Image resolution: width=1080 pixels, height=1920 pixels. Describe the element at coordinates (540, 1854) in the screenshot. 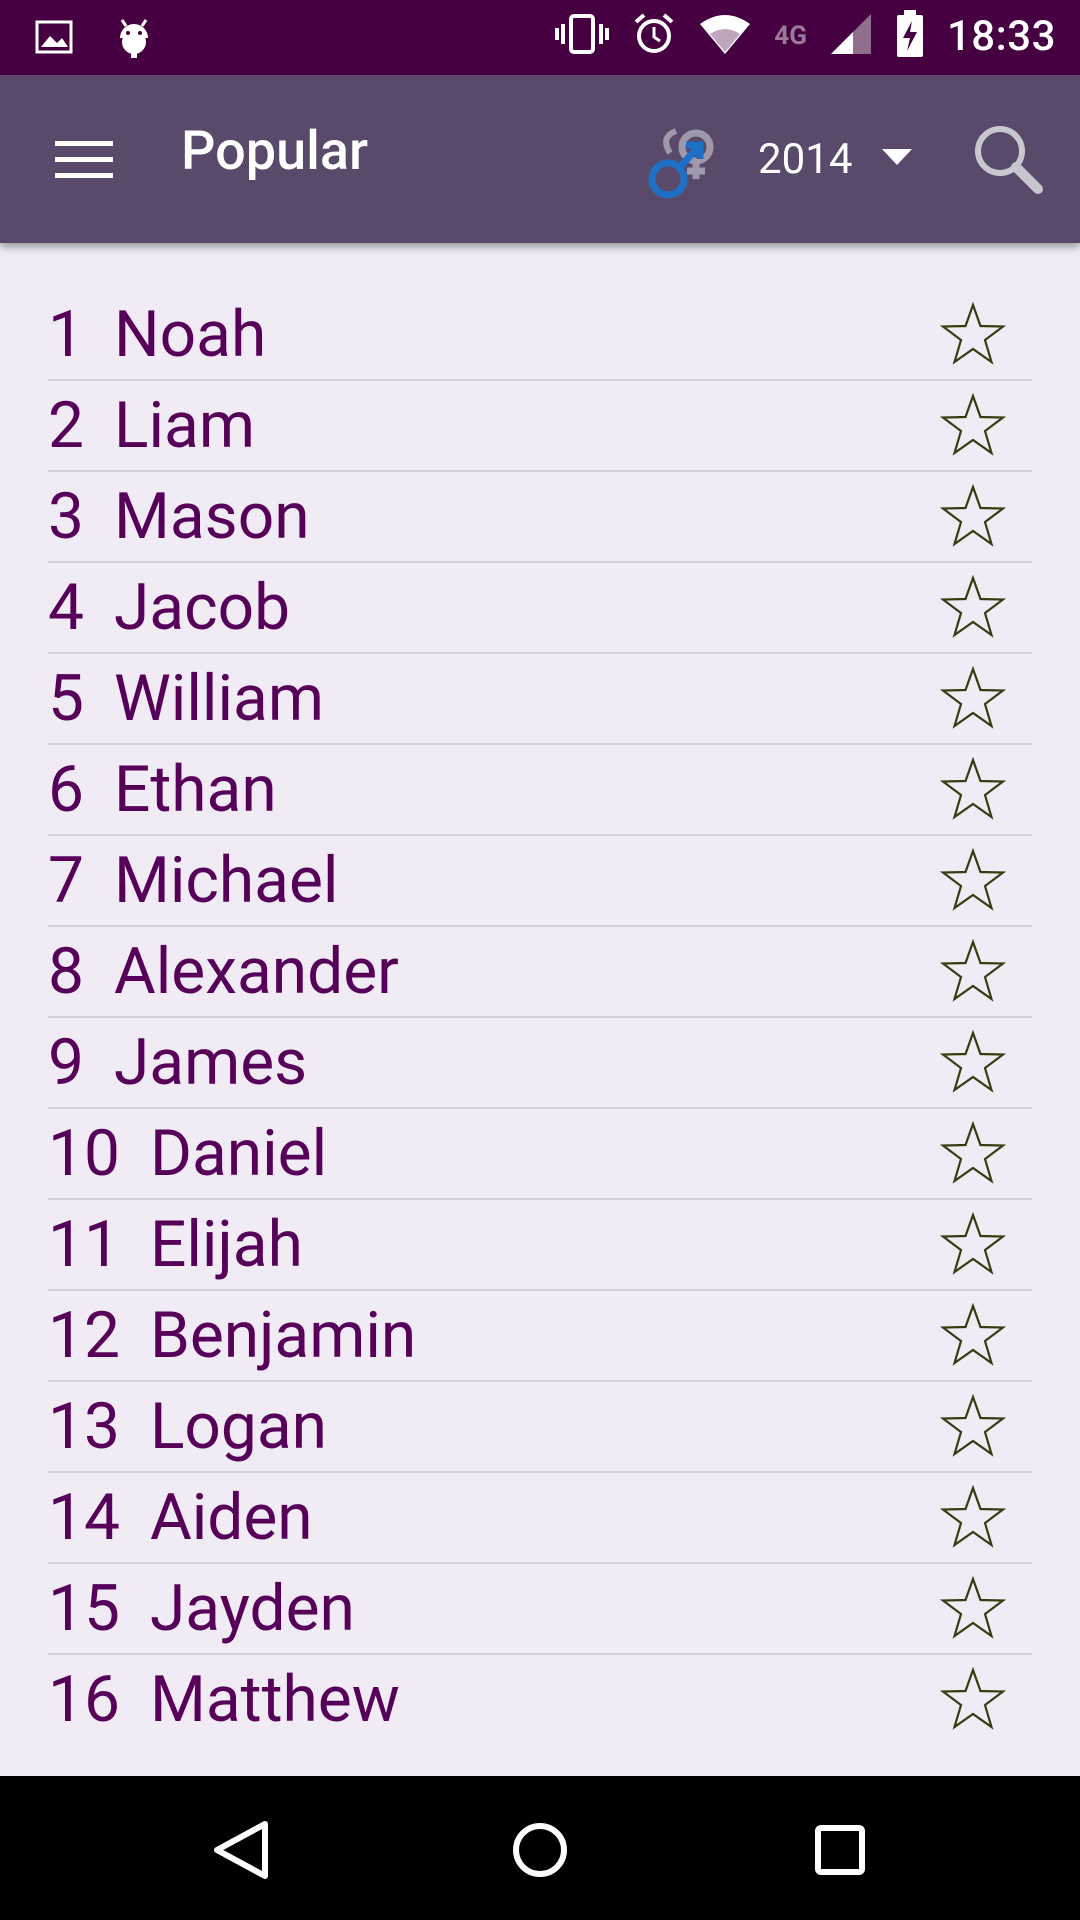

I see `home-icon` at that location.